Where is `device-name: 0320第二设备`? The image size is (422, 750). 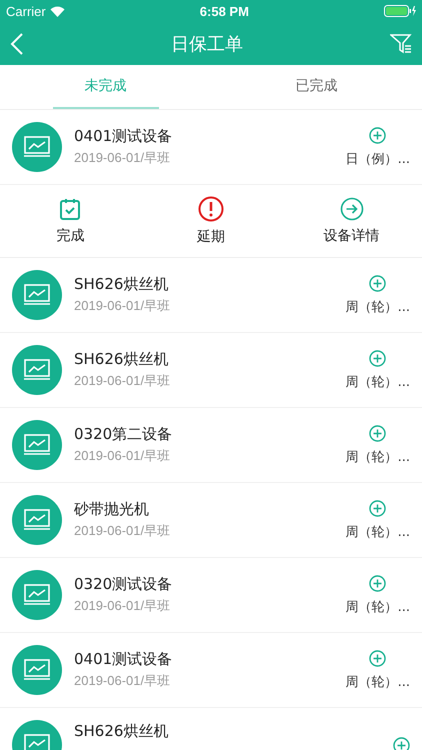 device-name: 0320第二设备 is located at coordinates (124, 434).